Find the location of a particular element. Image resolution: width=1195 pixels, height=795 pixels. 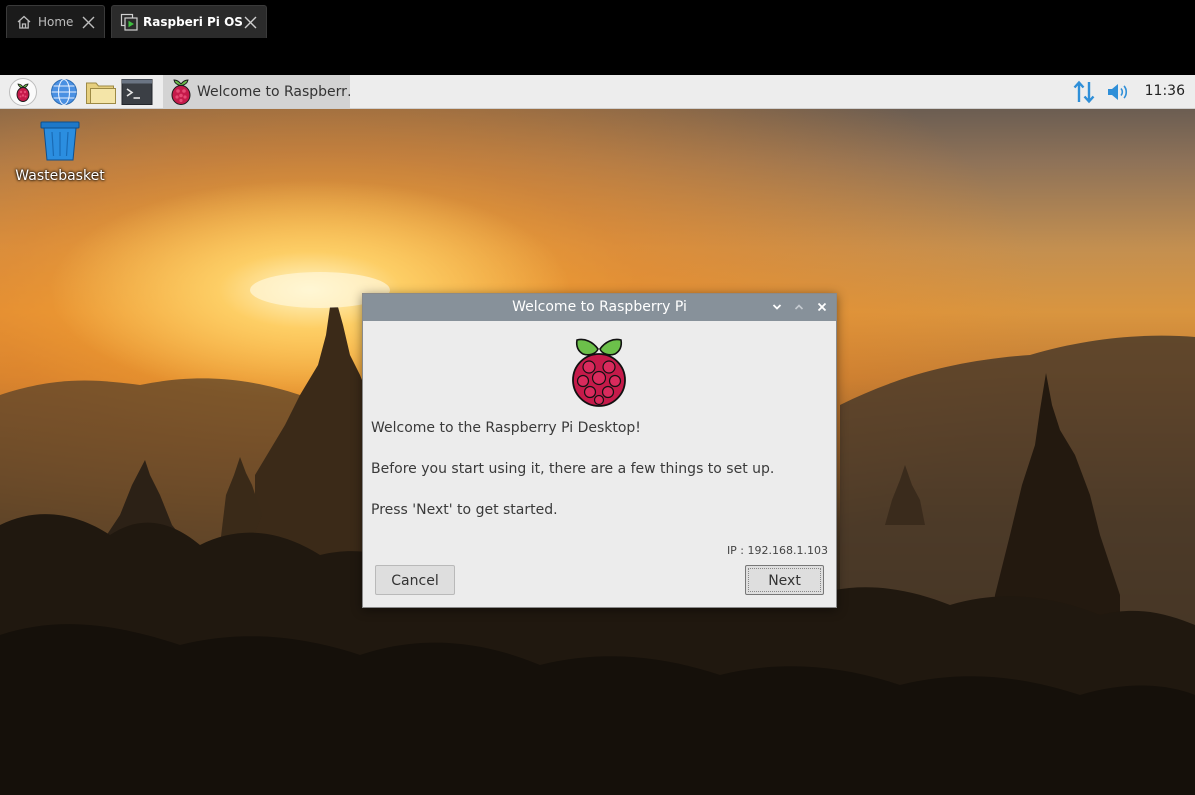

dialog-title: Welcome to Raspberry Pi is located at coordinates (599, 307).